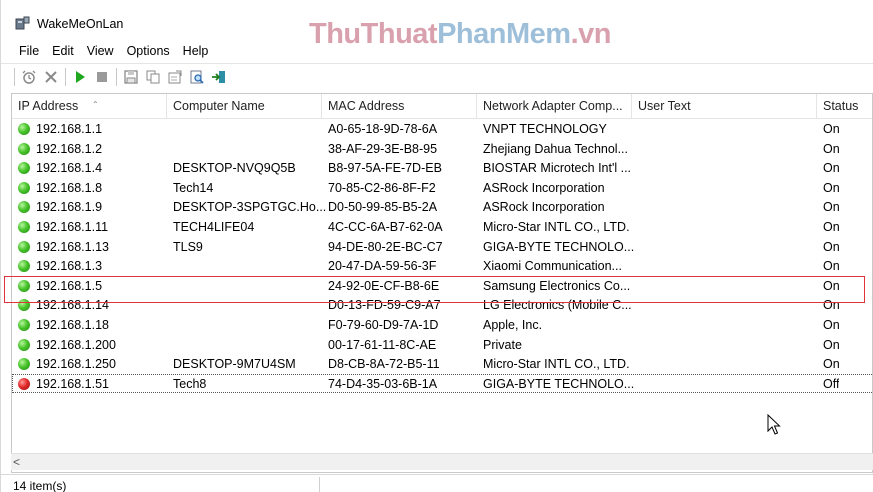 The height and width of the screenshot is (492, 873). What do you see at coordinates (80, 77) in the screenshot?
I see `play-icon` at bounding box center [80, 77].